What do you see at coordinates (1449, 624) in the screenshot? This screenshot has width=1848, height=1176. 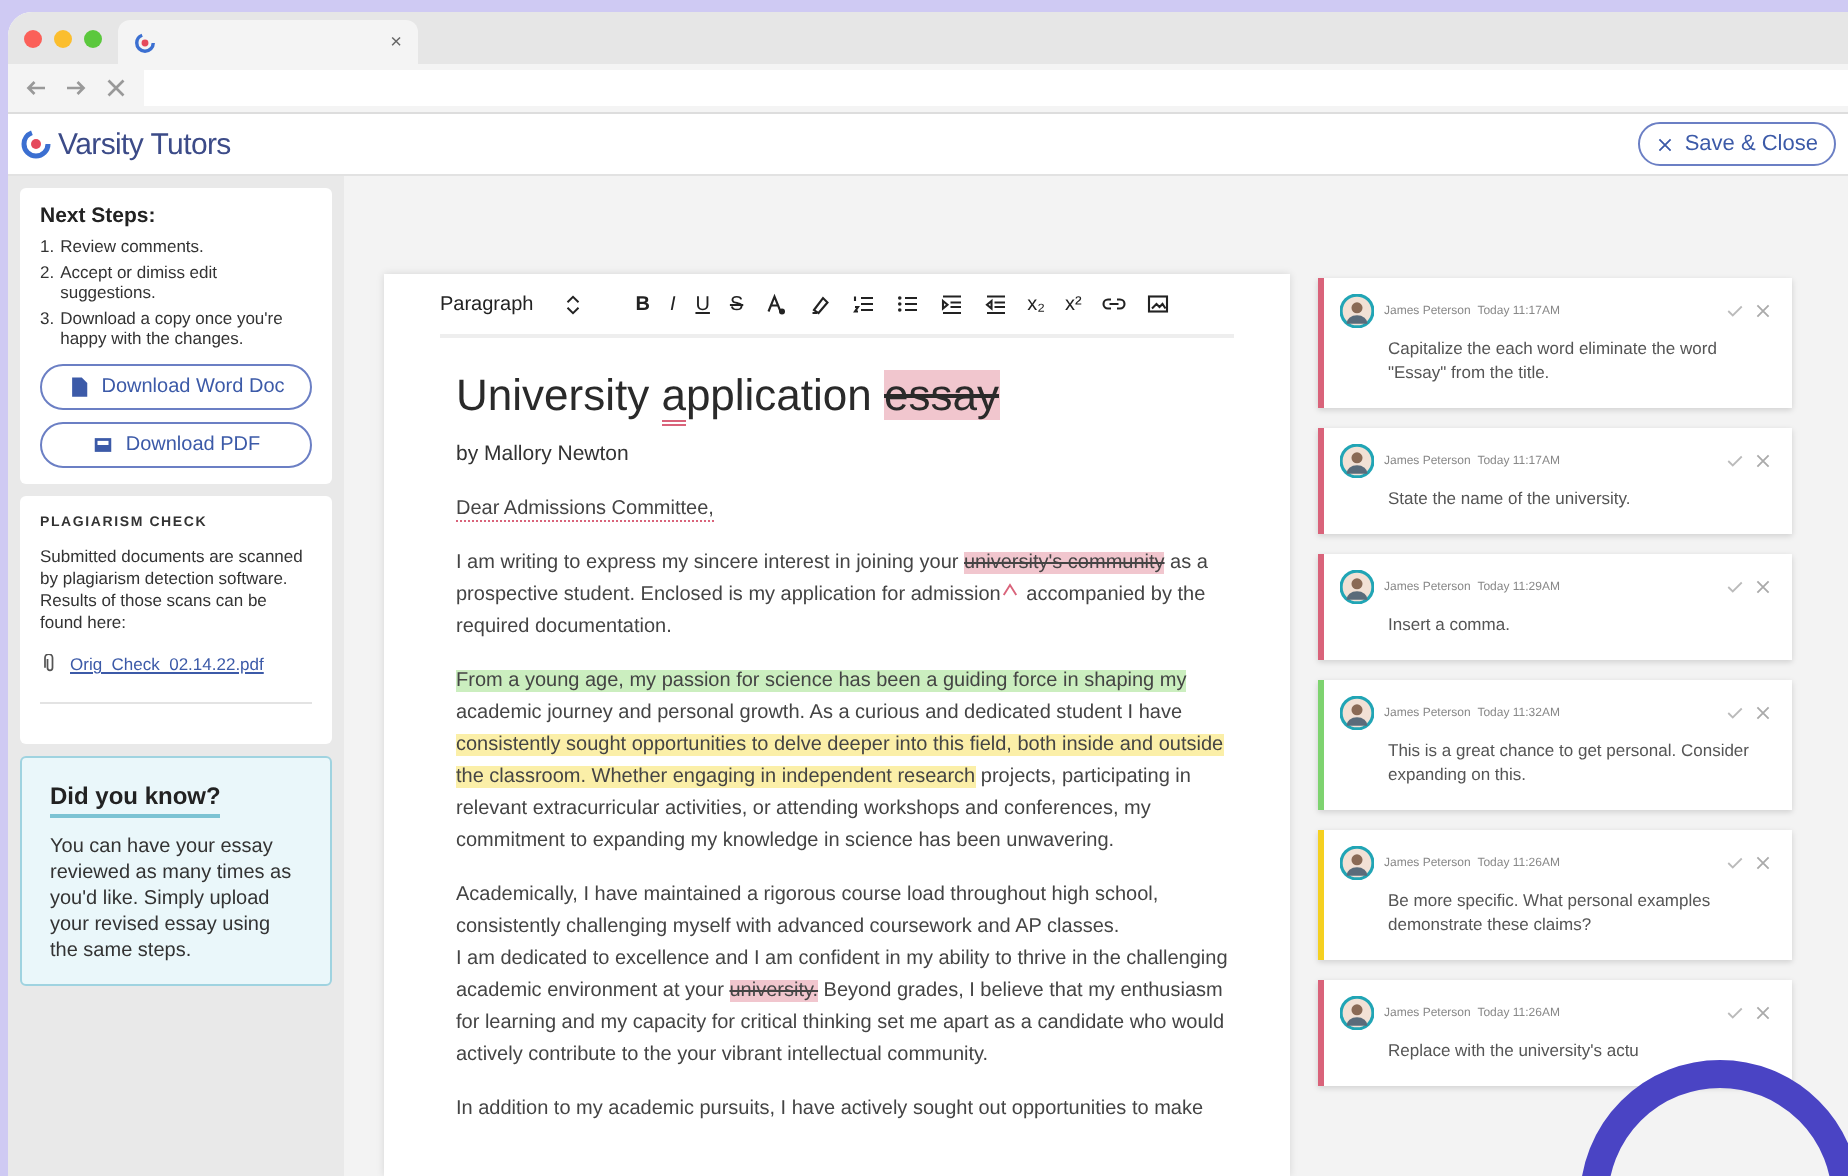 I see `comment-text: Insert a comma.` at bounding box center [1449, 624].